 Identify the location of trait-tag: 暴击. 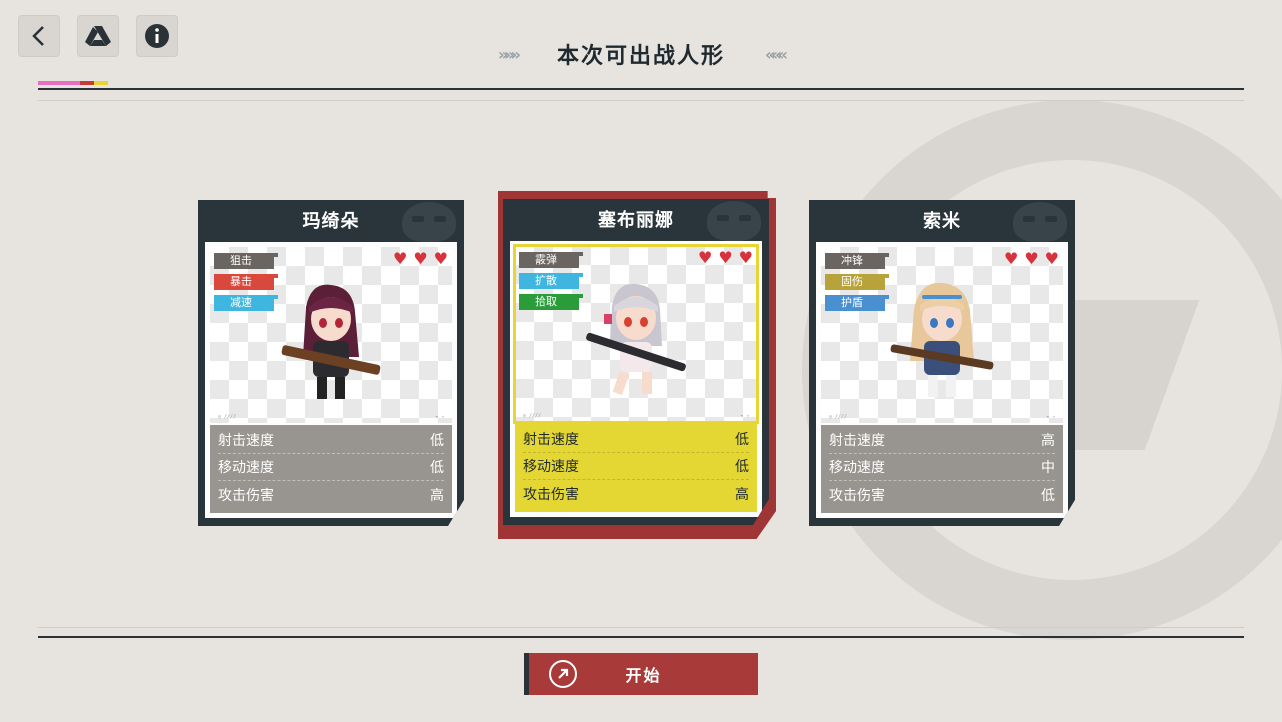
(246, 282).